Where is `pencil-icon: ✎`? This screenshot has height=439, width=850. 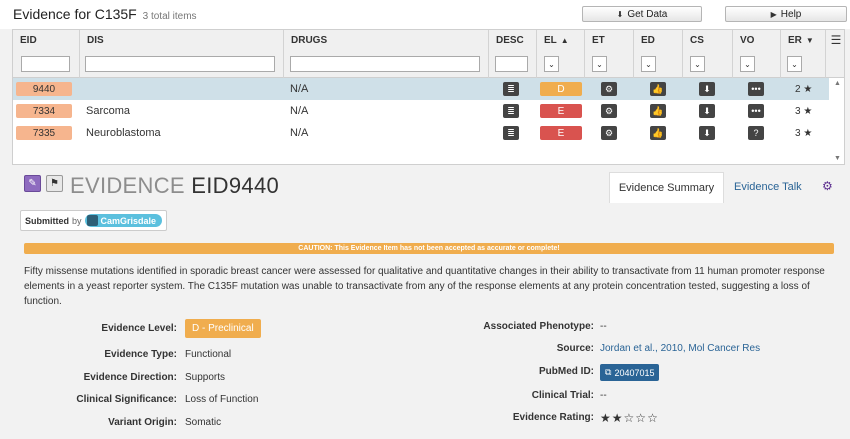 pencil-icon: ✎ is located at coordinates (32, 183).